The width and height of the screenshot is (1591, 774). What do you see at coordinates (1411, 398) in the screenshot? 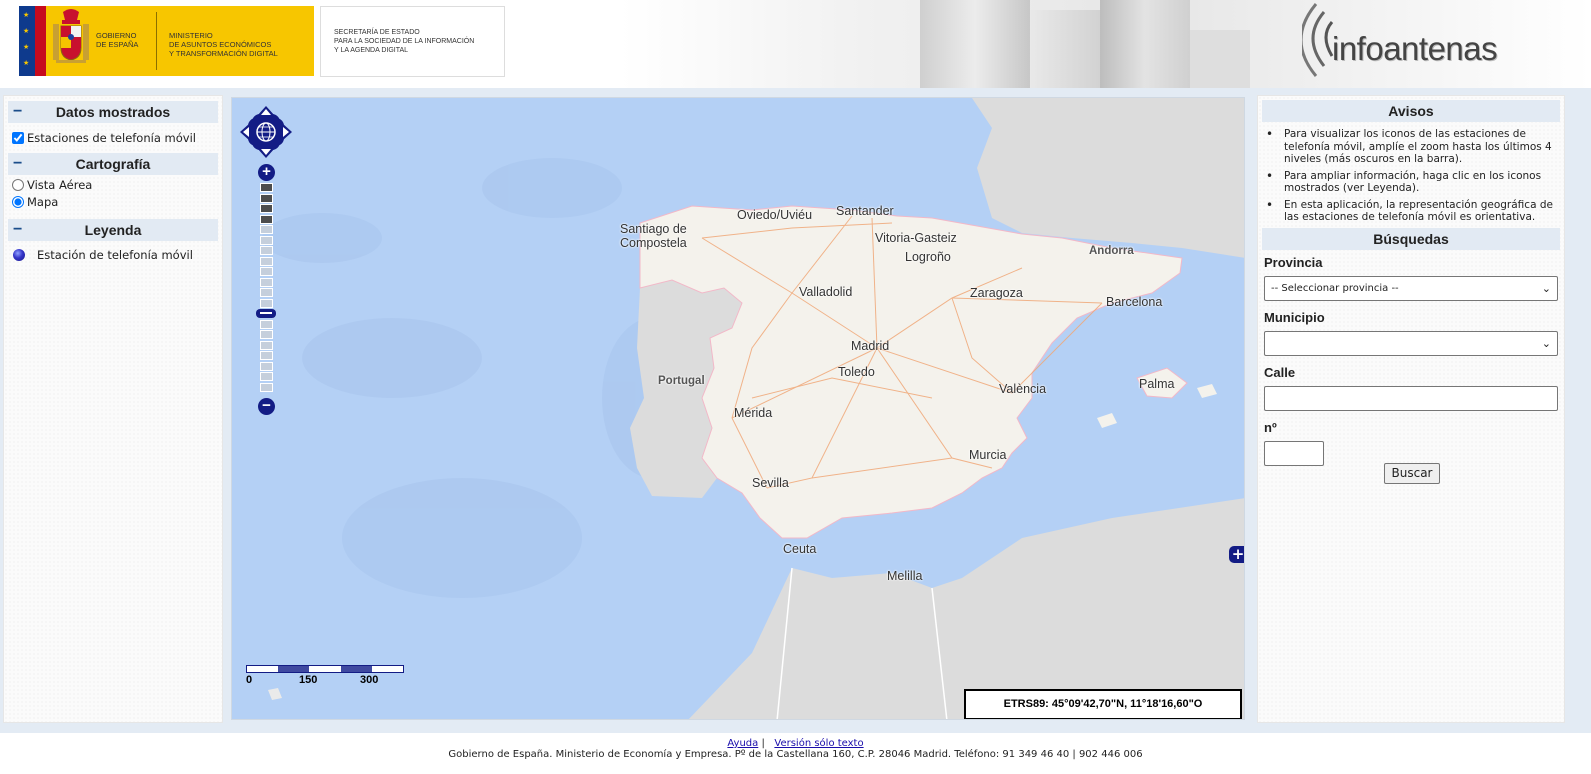
I see `calle-input` at bounding box center [1411, 398].